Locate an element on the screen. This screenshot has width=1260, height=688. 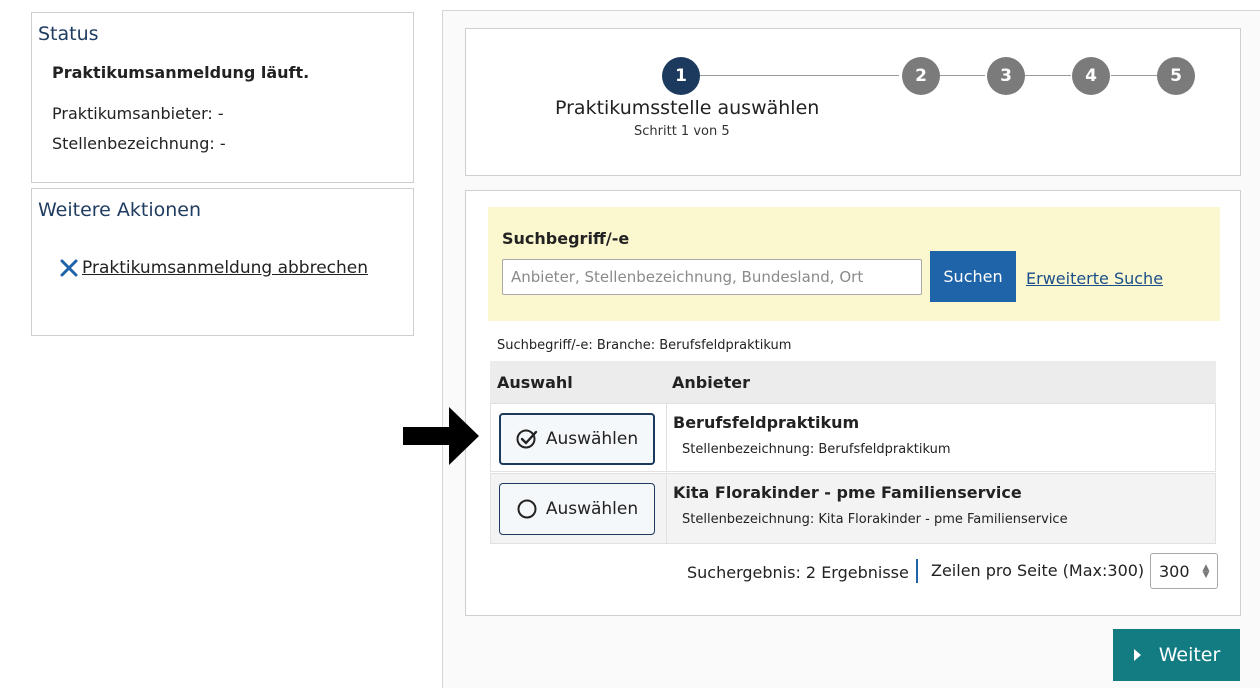
select-button-selected: Auswählen is located at coordinates (577, 439).